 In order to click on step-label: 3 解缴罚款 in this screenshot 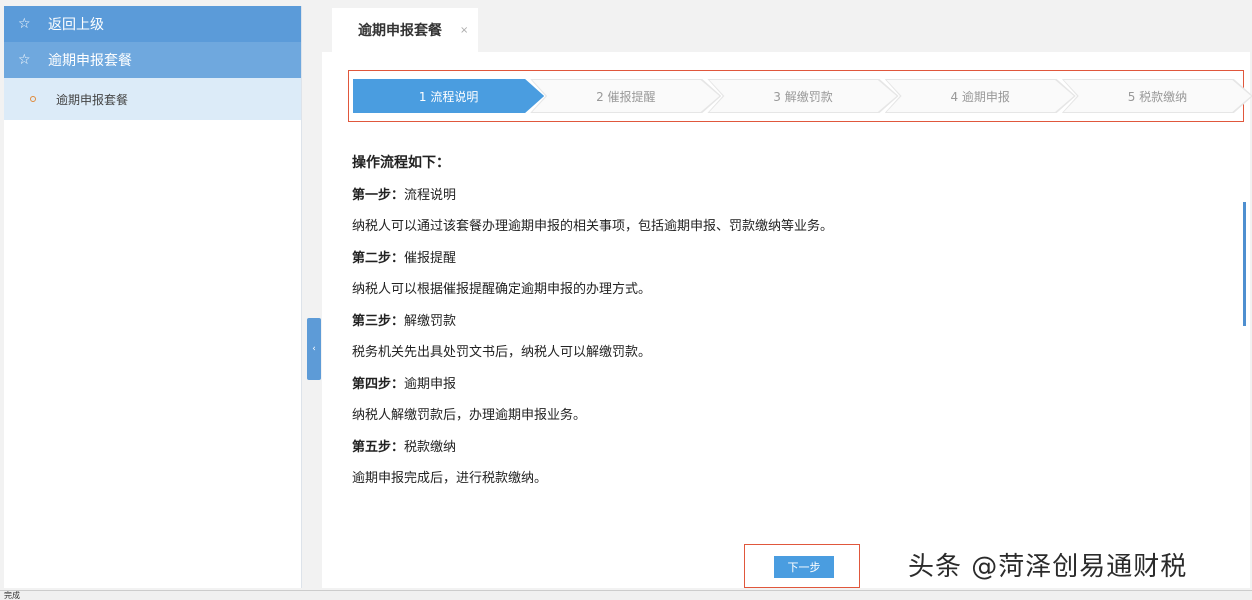, I will do `click(803, 96)`.